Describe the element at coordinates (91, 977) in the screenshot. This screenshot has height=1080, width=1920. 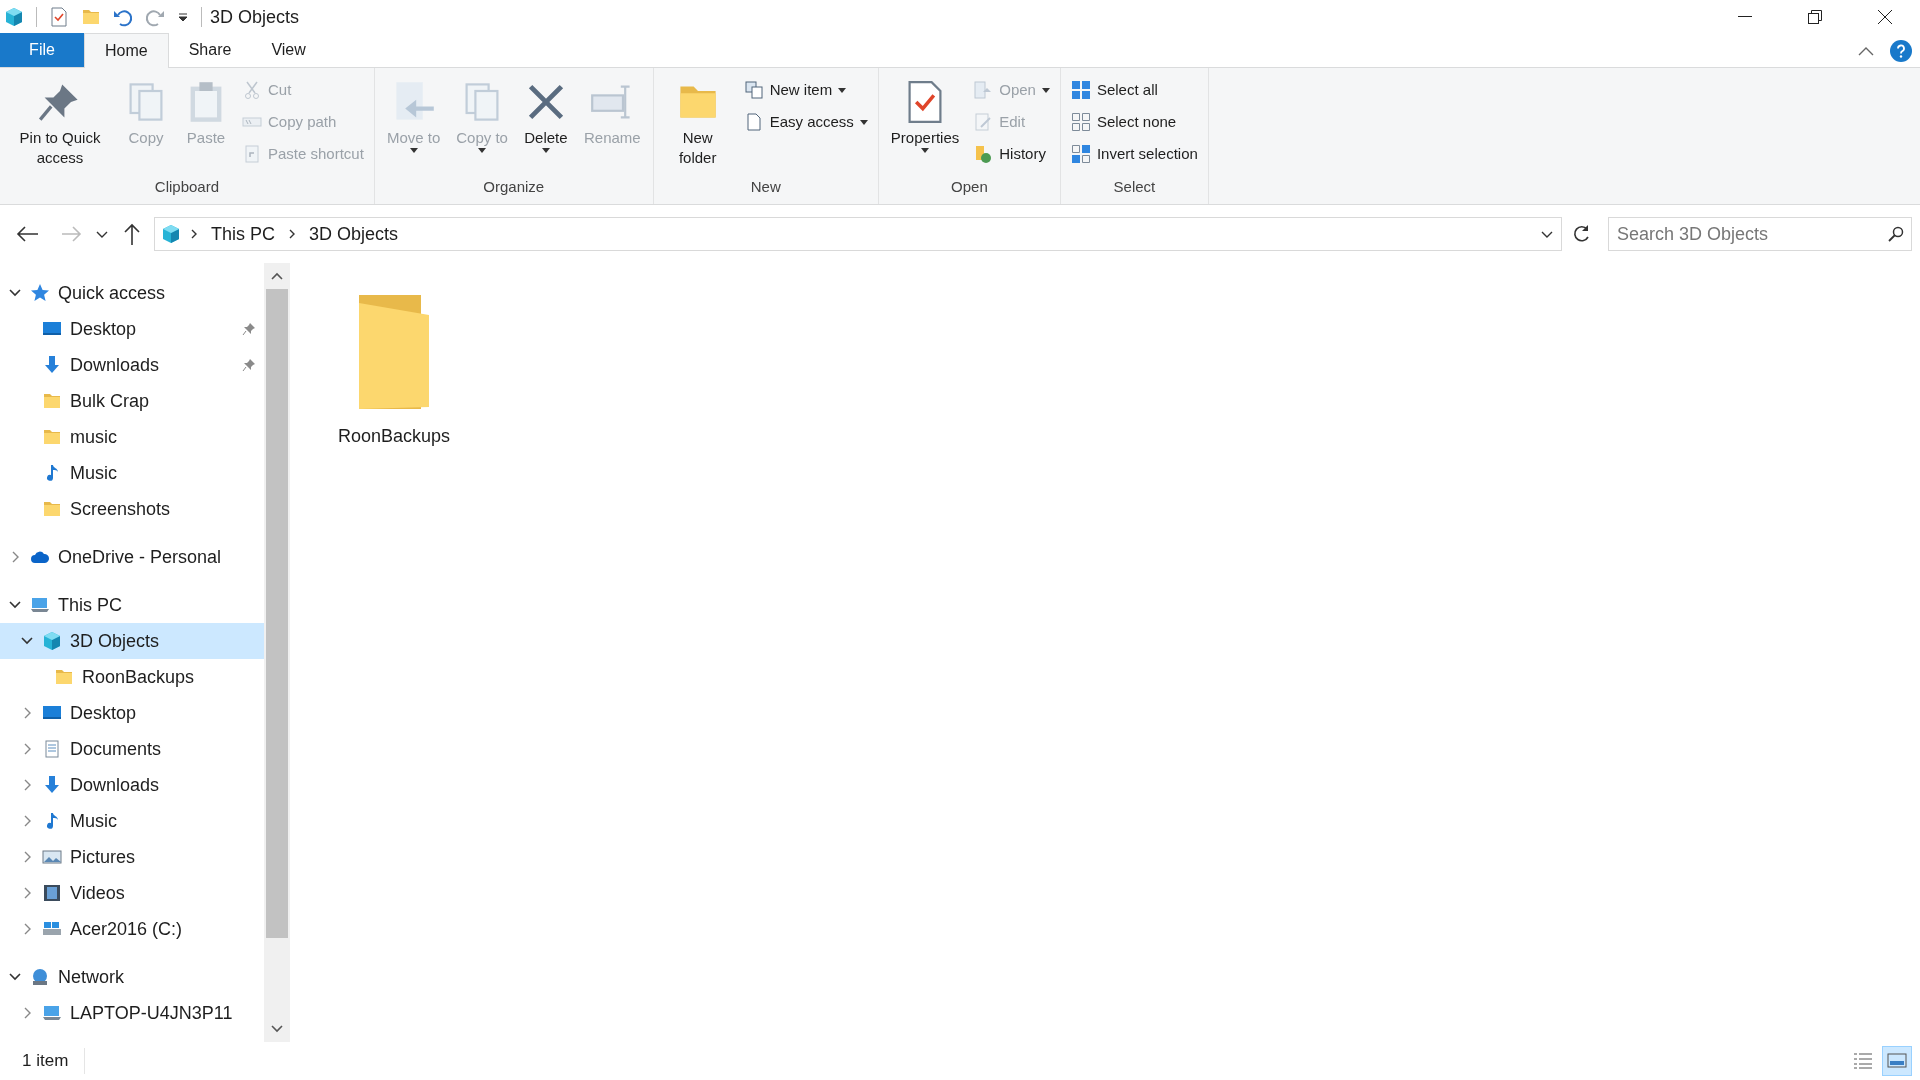
I see `nav-label: Network` at that location.